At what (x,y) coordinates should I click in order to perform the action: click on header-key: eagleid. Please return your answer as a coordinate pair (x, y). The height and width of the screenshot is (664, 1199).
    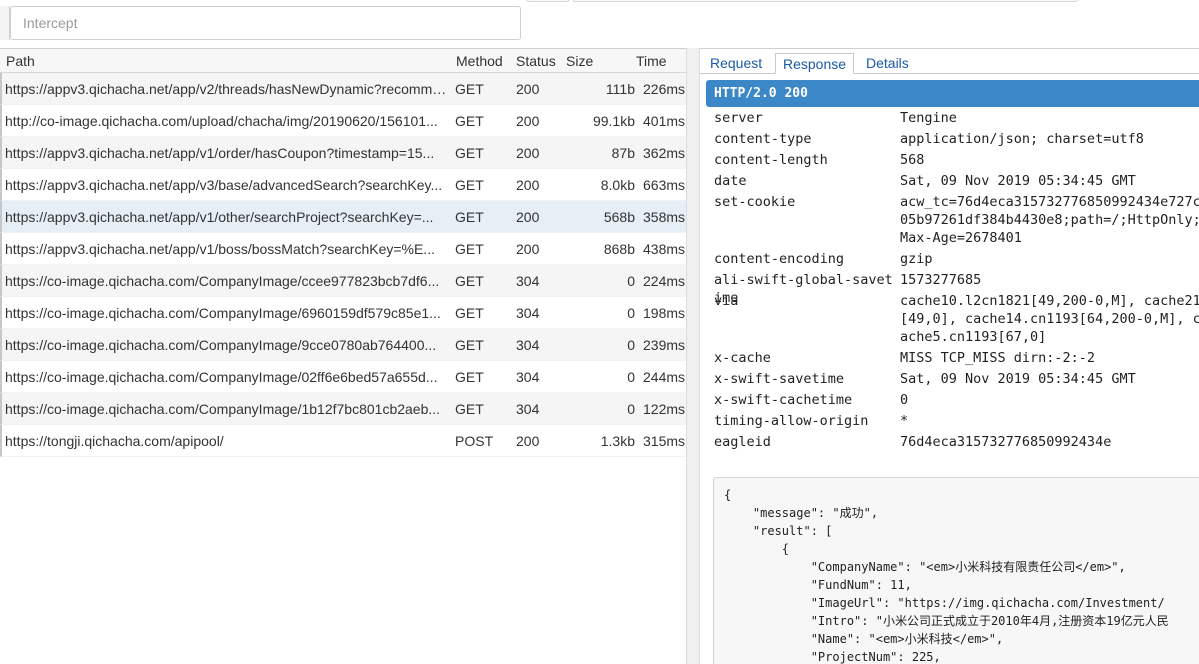
    Looking at the image, I should click on (742, 442).